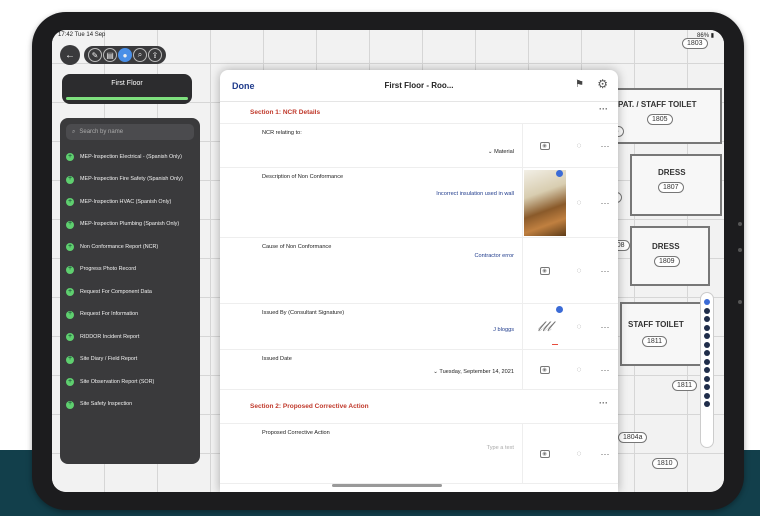 The height and width of the screenshot is (516, 760). Describe the element at coordinates (475, 194) in the screenshot. I see `field-value: Incorrect insulation used in wall` at that location.